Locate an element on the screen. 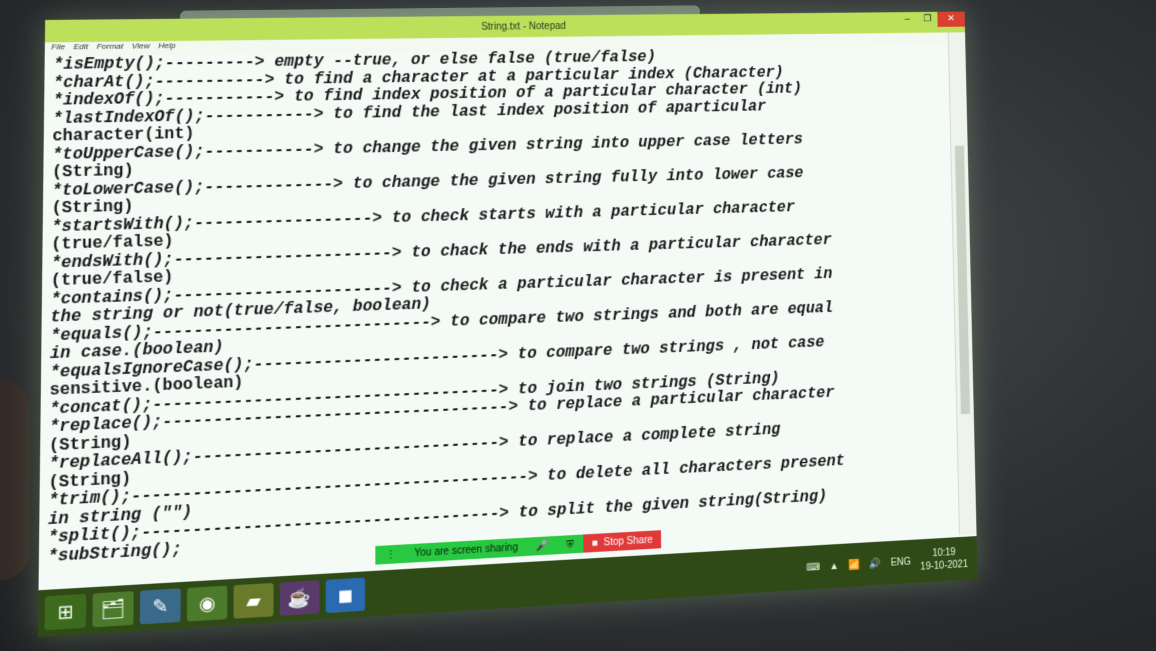  chrome-icon: ◉ is located at coordinates (207, 603).